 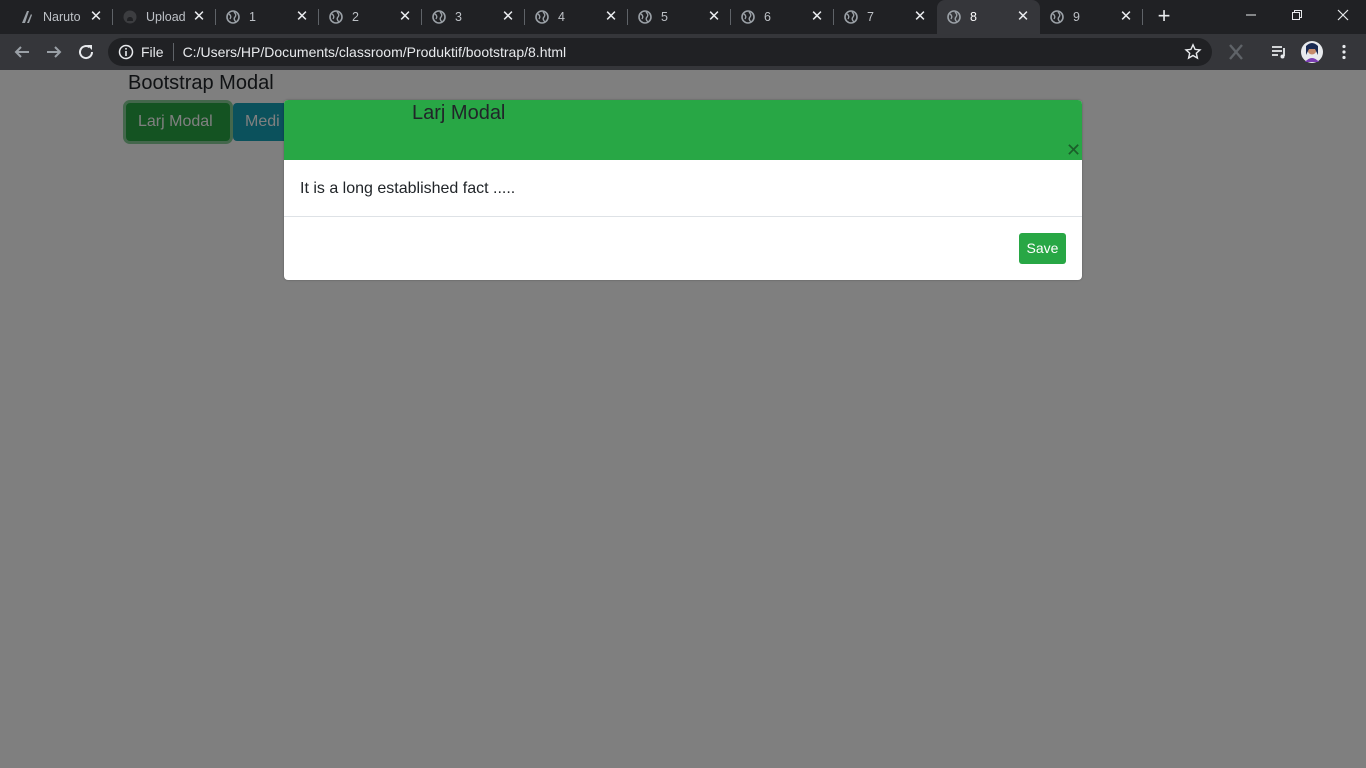 I want to click on naruto-favicon-icon, so click(x=27, y=17).